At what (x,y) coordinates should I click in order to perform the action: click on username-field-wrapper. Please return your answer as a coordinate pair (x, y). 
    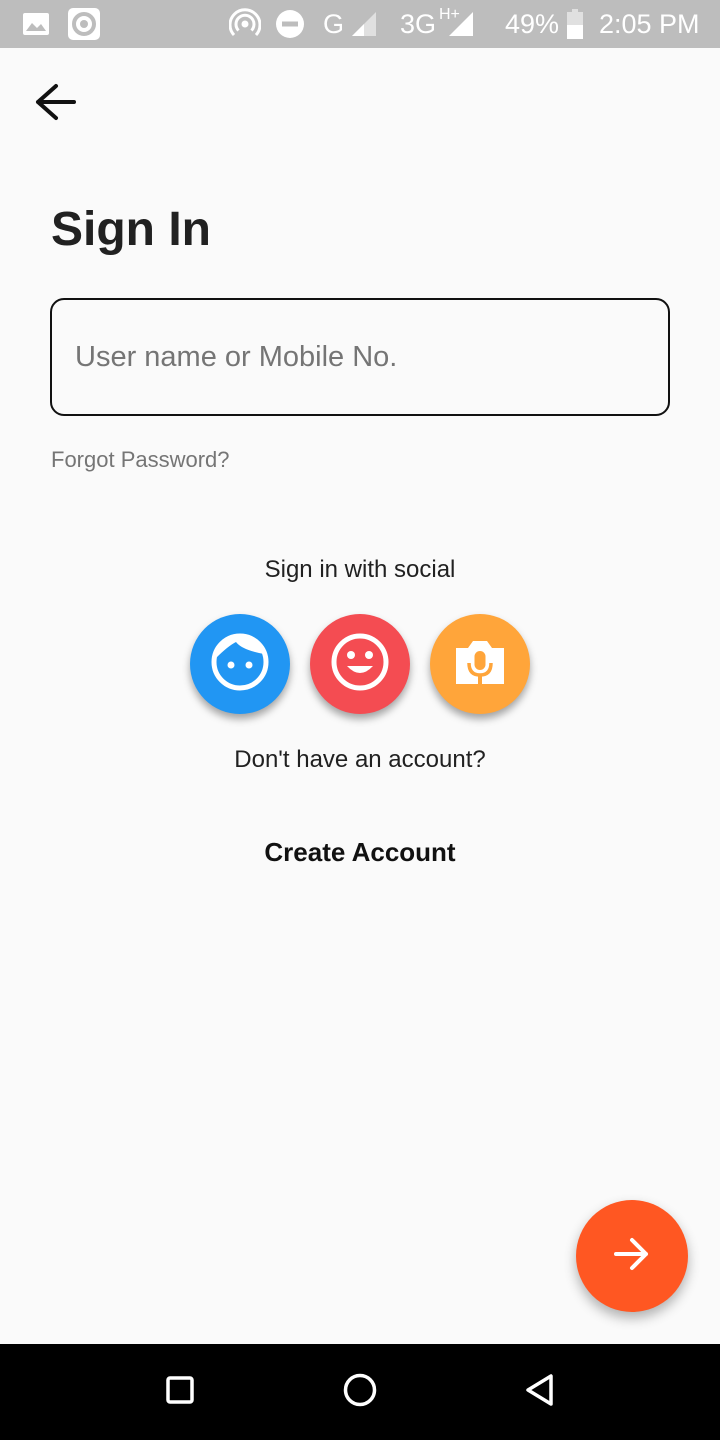
    Looking at the image, I should click on (360, 357).